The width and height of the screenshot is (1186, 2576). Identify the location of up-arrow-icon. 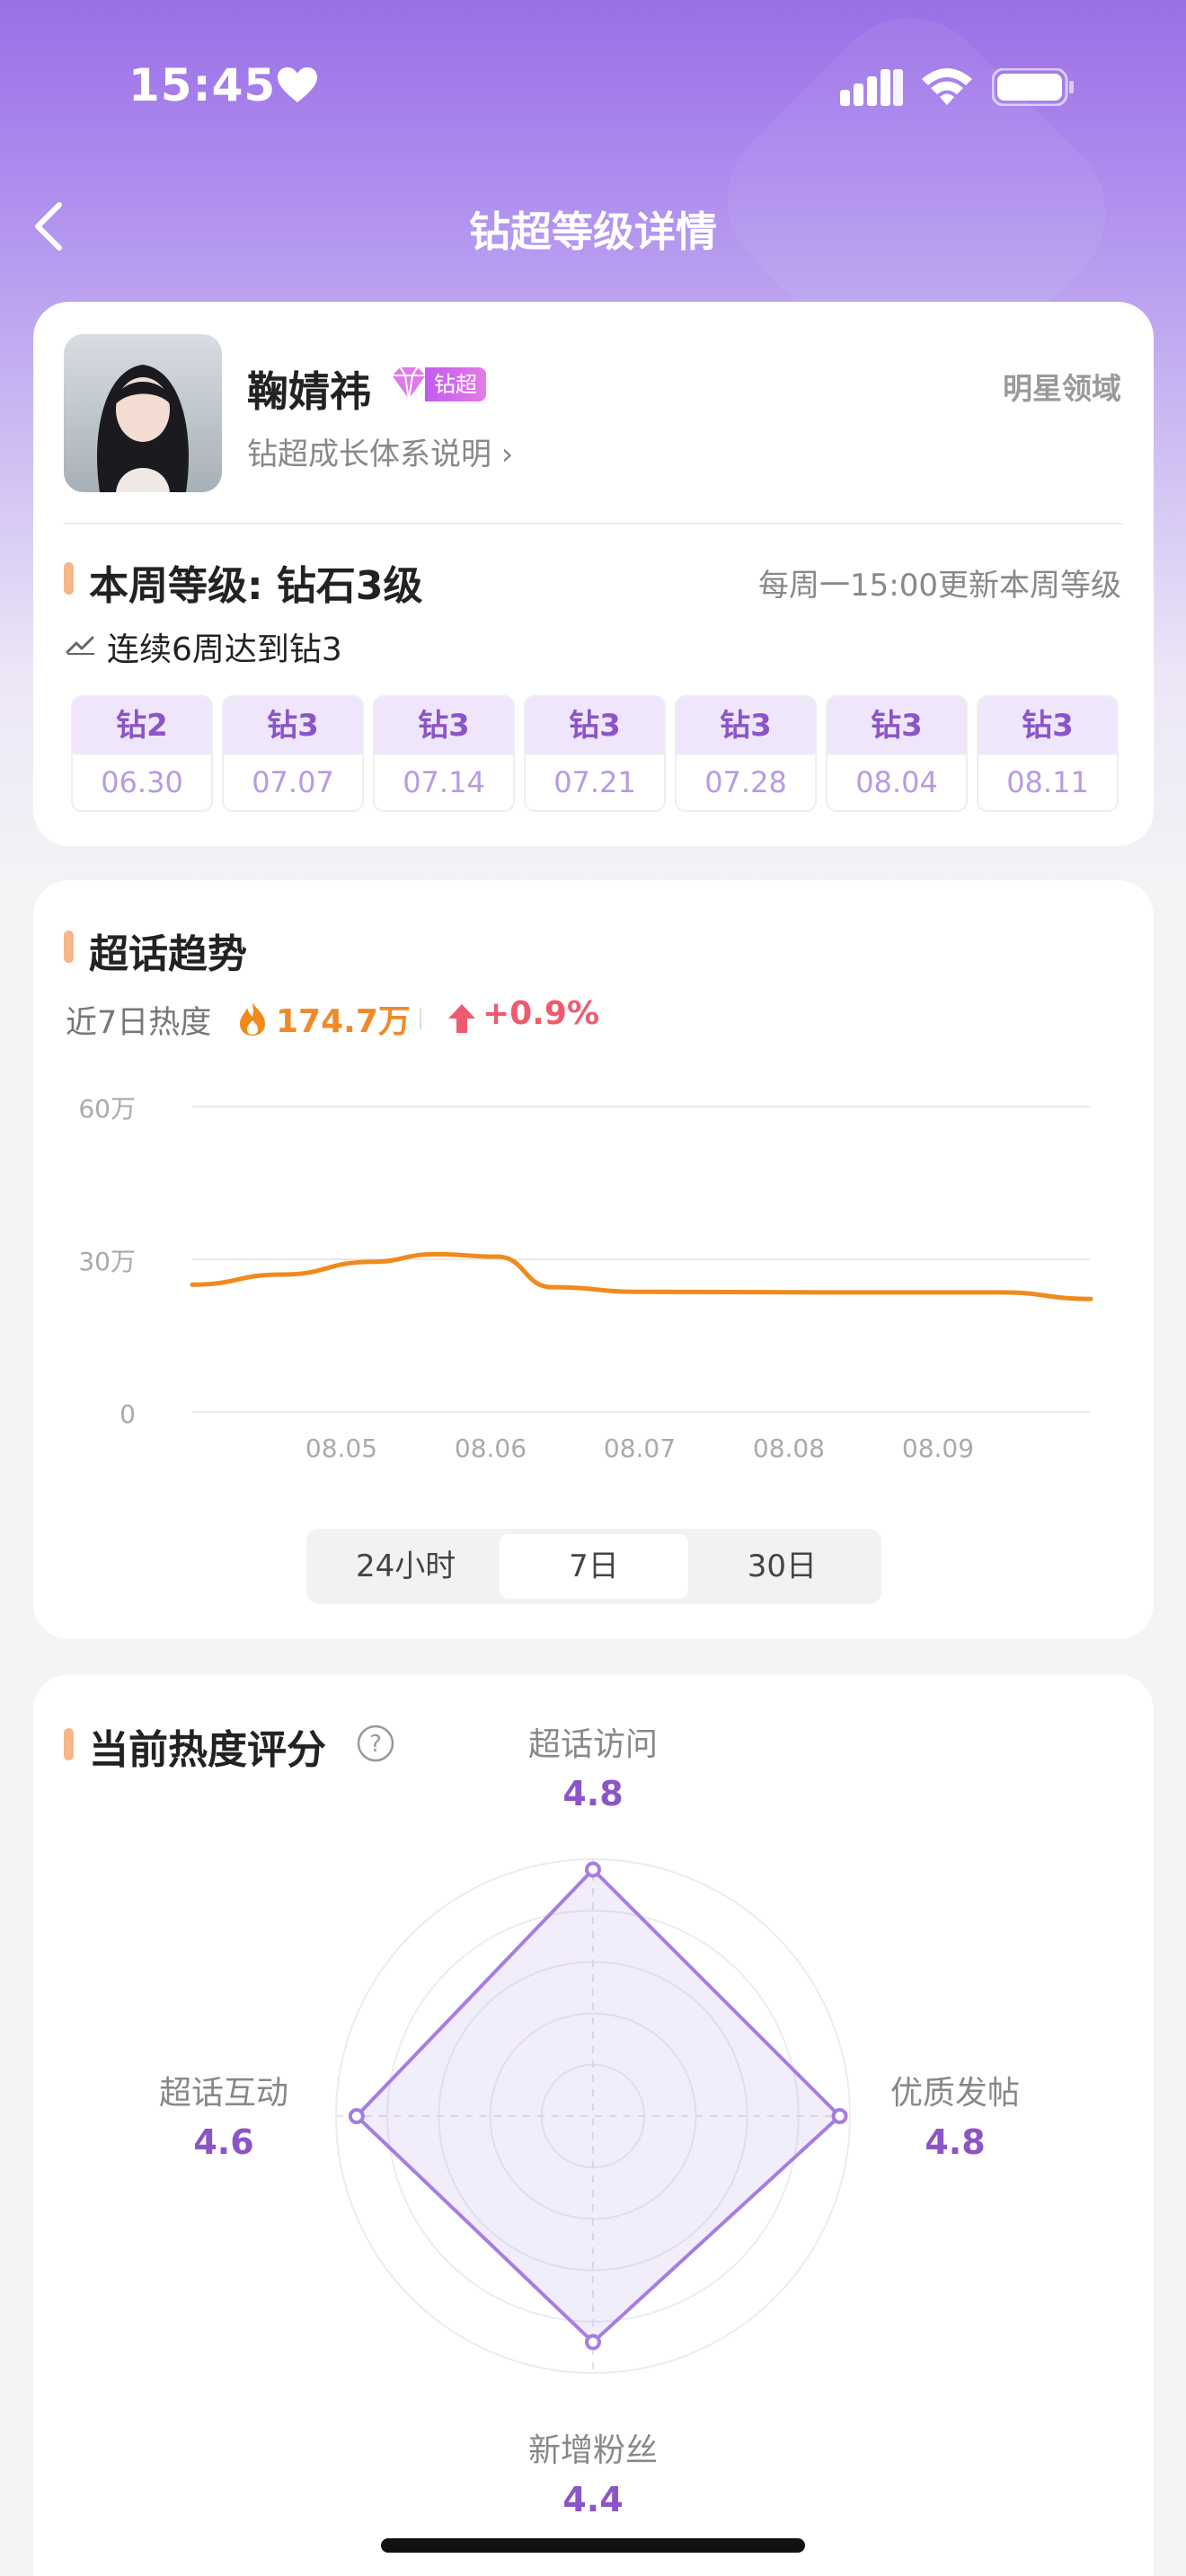
(461, 1018).